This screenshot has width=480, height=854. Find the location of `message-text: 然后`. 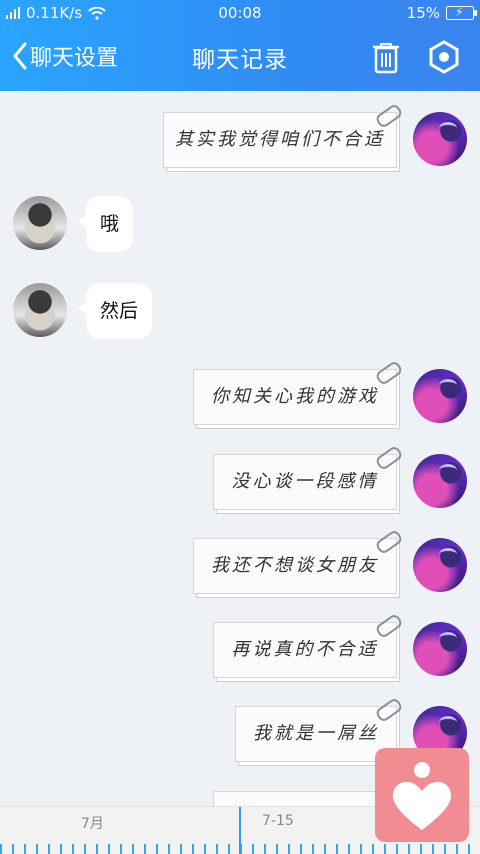

message-text: 然后 is located at coordinates (119, 311).